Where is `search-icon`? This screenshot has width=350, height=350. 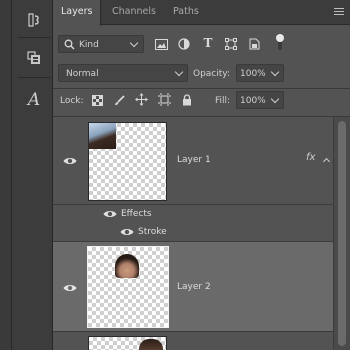
search-icon is located at coordinates (69, 44).